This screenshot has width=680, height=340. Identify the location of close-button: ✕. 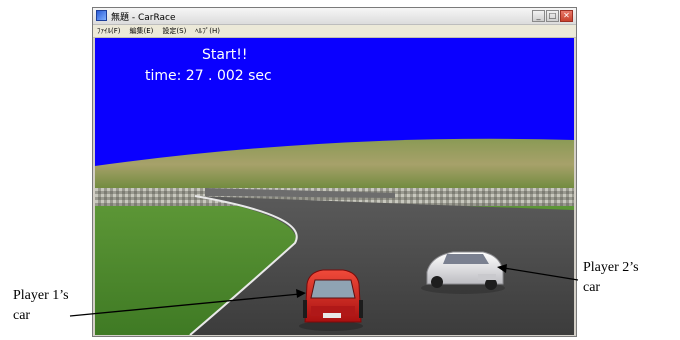
(566, 16).